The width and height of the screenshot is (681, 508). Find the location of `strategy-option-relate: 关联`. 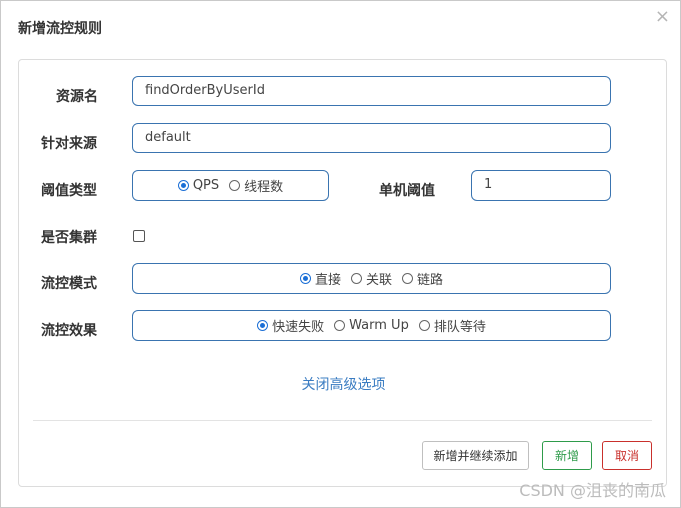

strategy-option-relate: 关联 is located at coordinates (371, 278).